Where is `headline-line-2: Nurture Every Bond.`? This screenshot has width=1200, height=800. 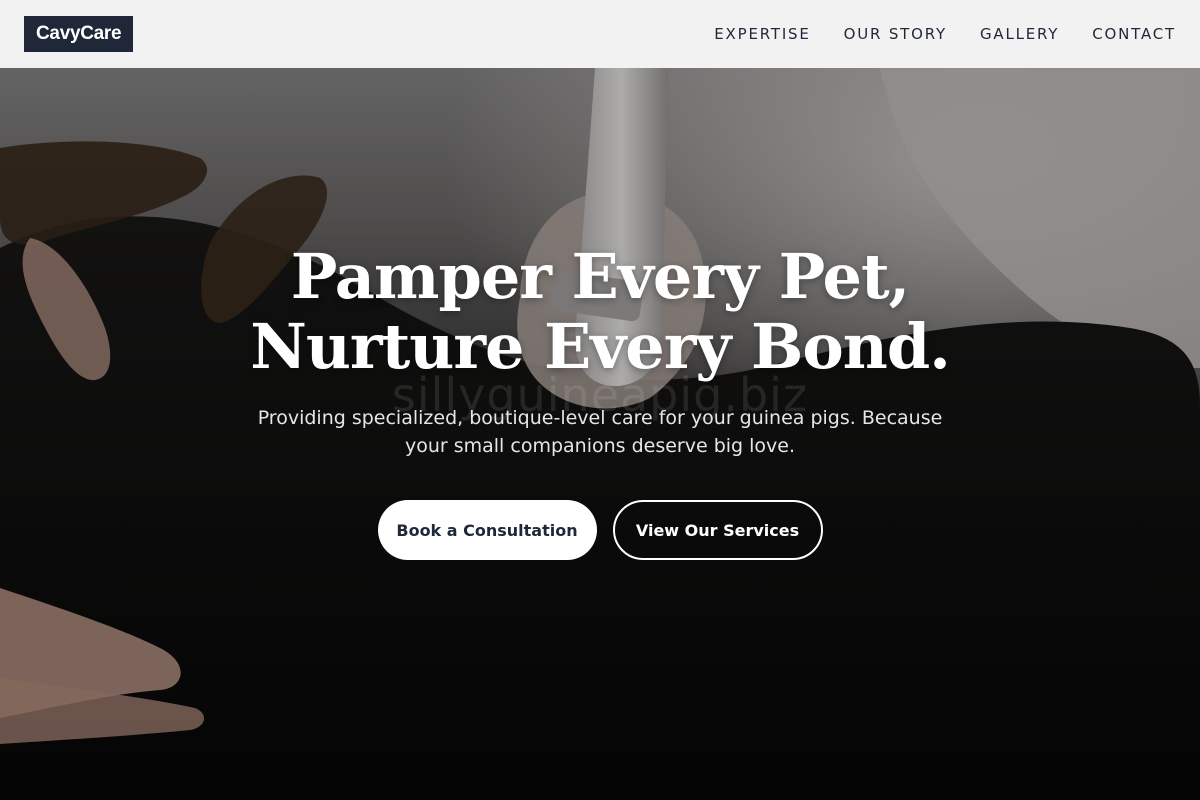 headline-line-2: Nurture Every Bond. is located at coordinates (600, 346).